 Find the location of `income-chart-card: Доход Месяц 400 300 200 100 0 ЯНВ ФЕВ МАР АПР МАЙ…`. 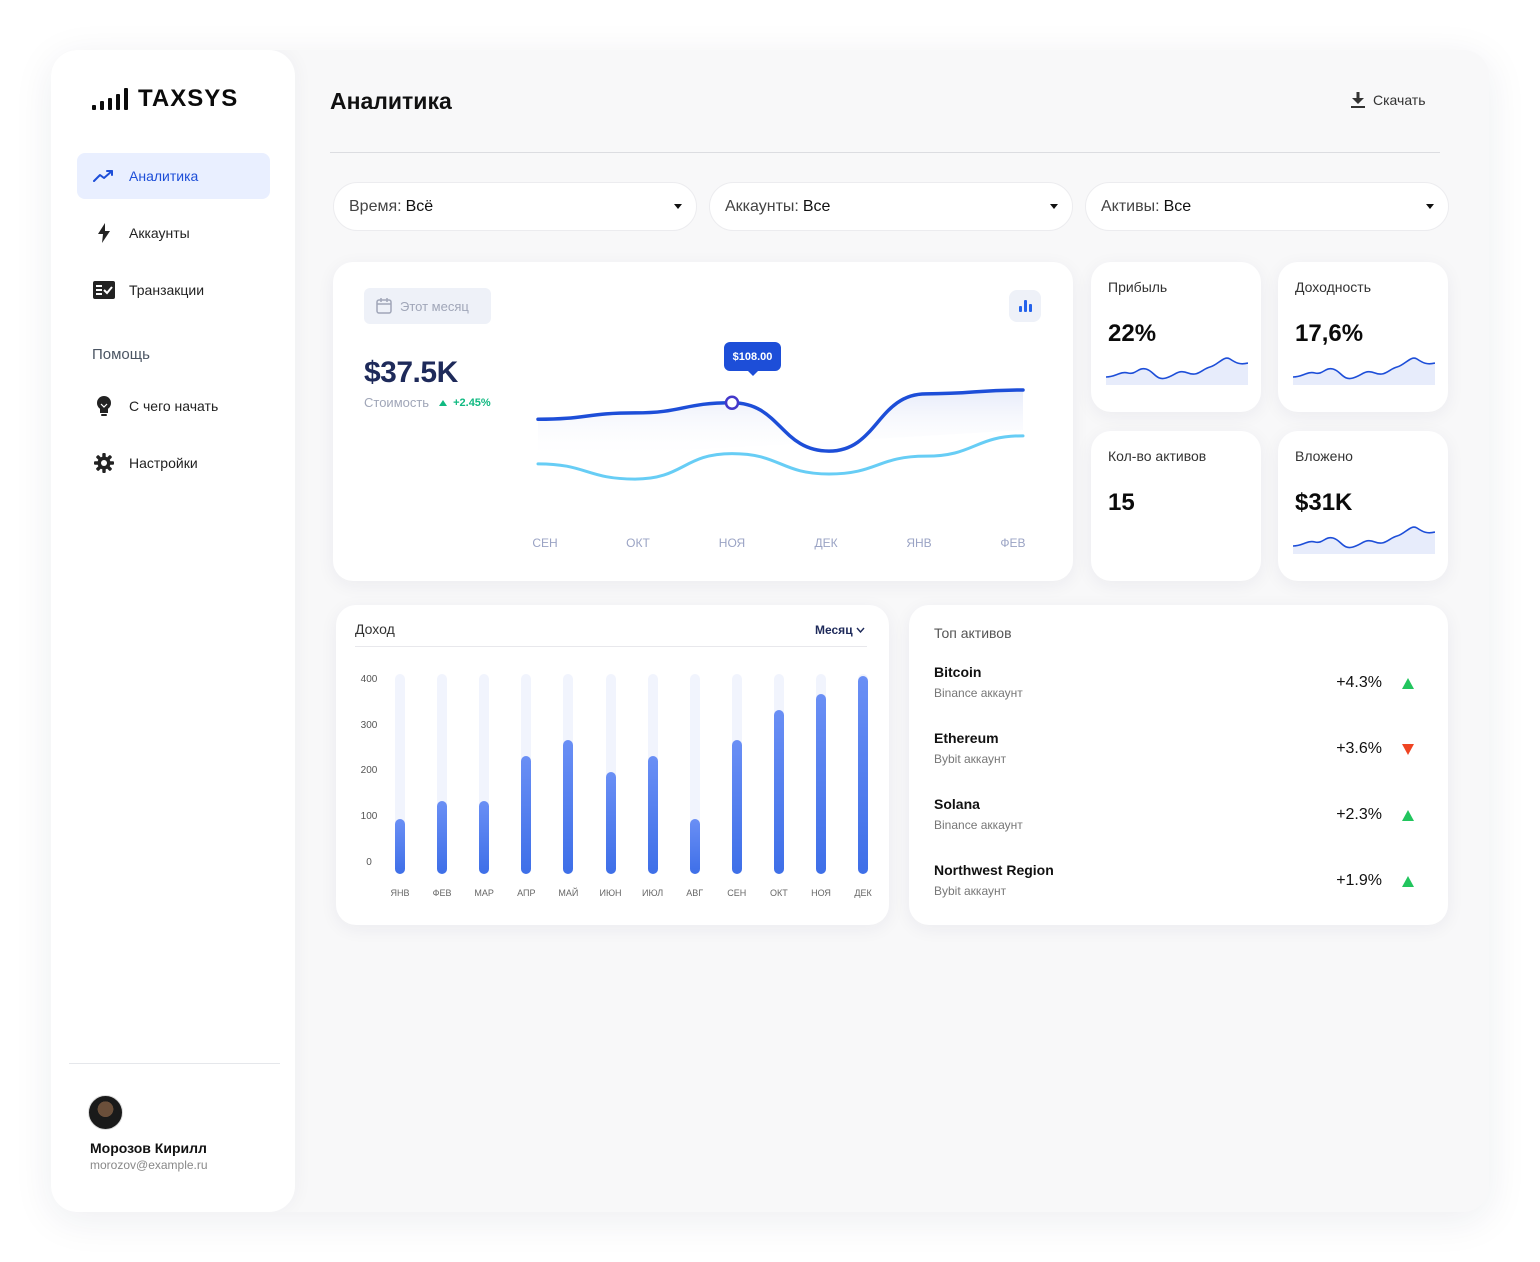

income-chart-card: Доход Месяц 400 300 200 100 0 ЯНВ ФЕВ МАР АПР МАЙ… is located at coordinates (612, 765).